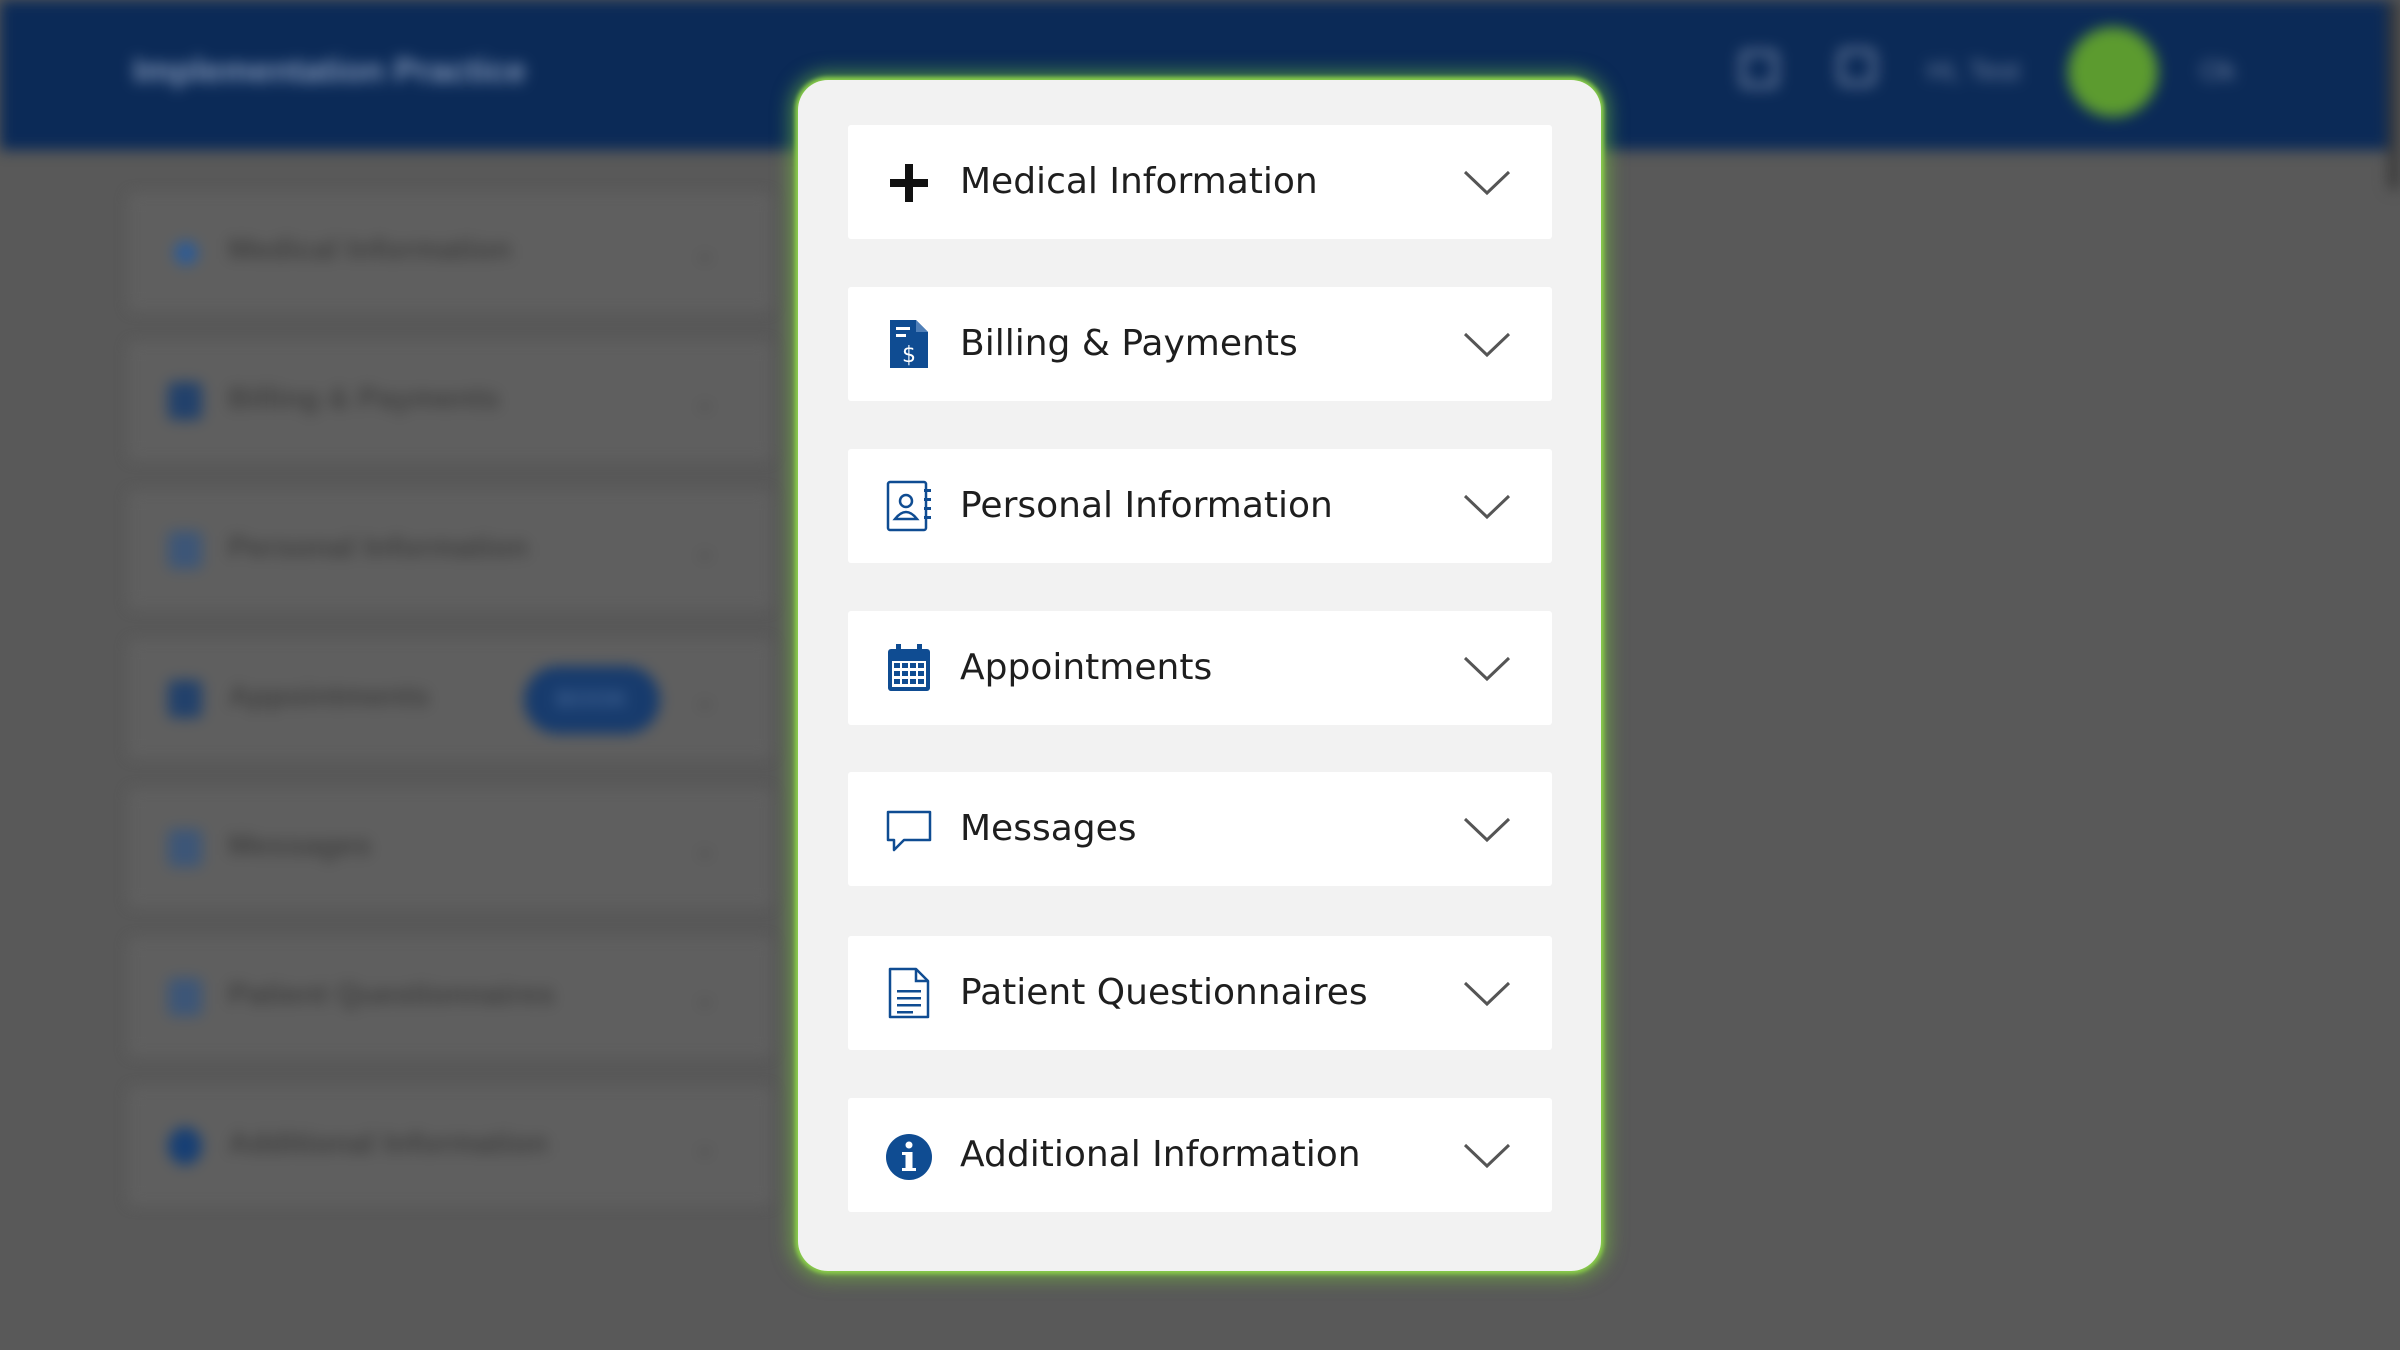 The height and width of the screenshot is (1350, 2400). I want to click on bg-menu-item-questionnaires: Patient Questionnaires ⌄, so click(450, 997).